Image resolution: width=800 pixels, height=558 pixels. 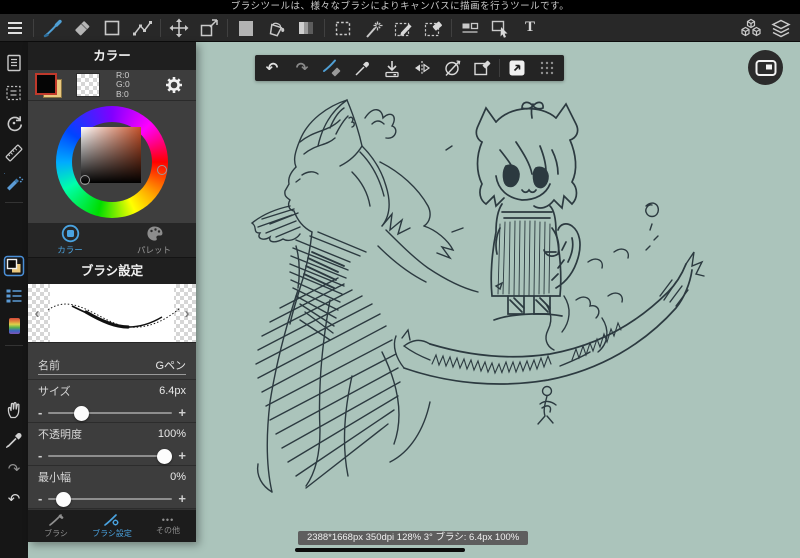 What do you see at coordinates (246, 28) in the screenshot?
I see `fill-tool-button` at bounding box center [246, 28].